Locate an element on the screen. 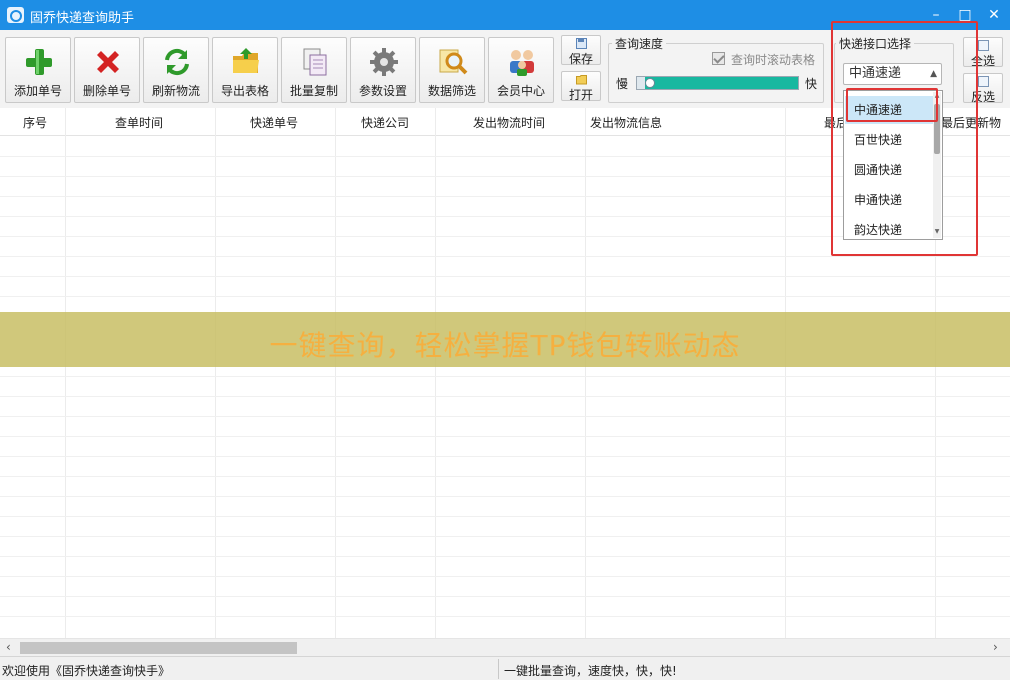 The height and width of the screenshot is (680, 1010). minimize-button: – is located at coordinates (936, 15).